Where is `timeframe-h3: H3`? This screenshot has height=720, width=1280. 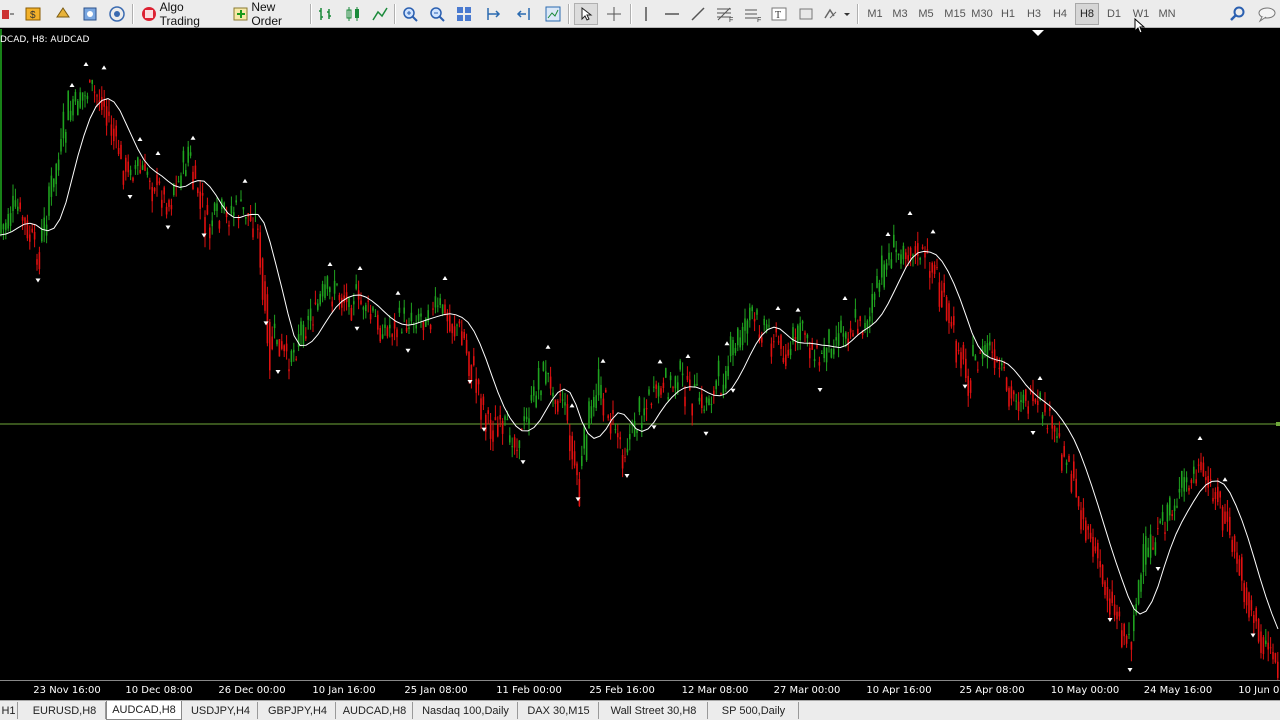 timeframe-h3: H3 is located at coordinates (1034, 14).